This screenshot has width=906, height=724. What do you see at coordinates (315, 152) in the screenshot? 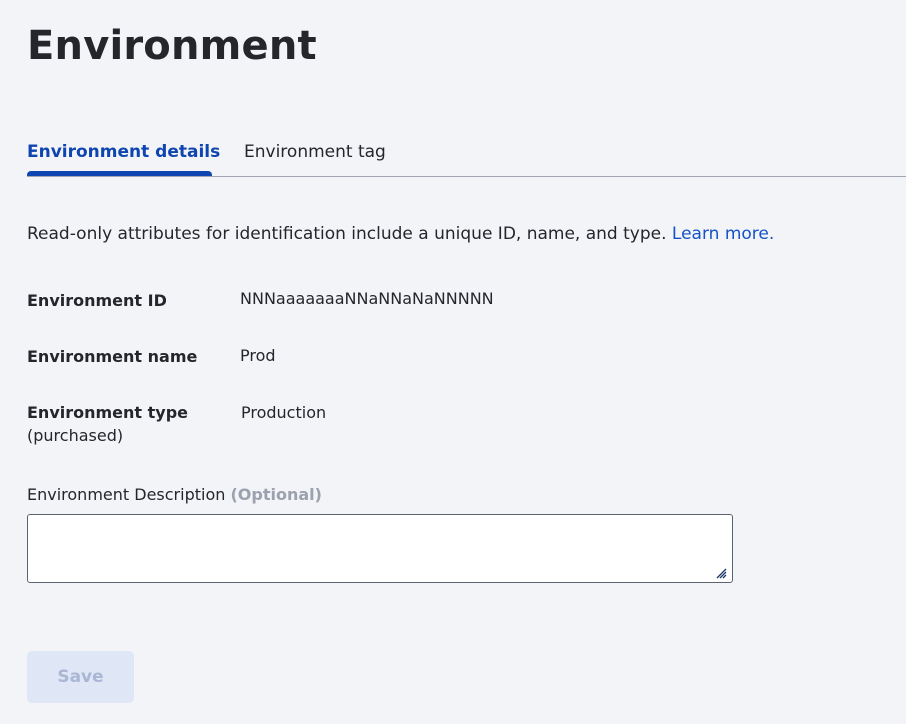
I see `tab-environment-tag: Environment tag` at bounding box center [315, 152].